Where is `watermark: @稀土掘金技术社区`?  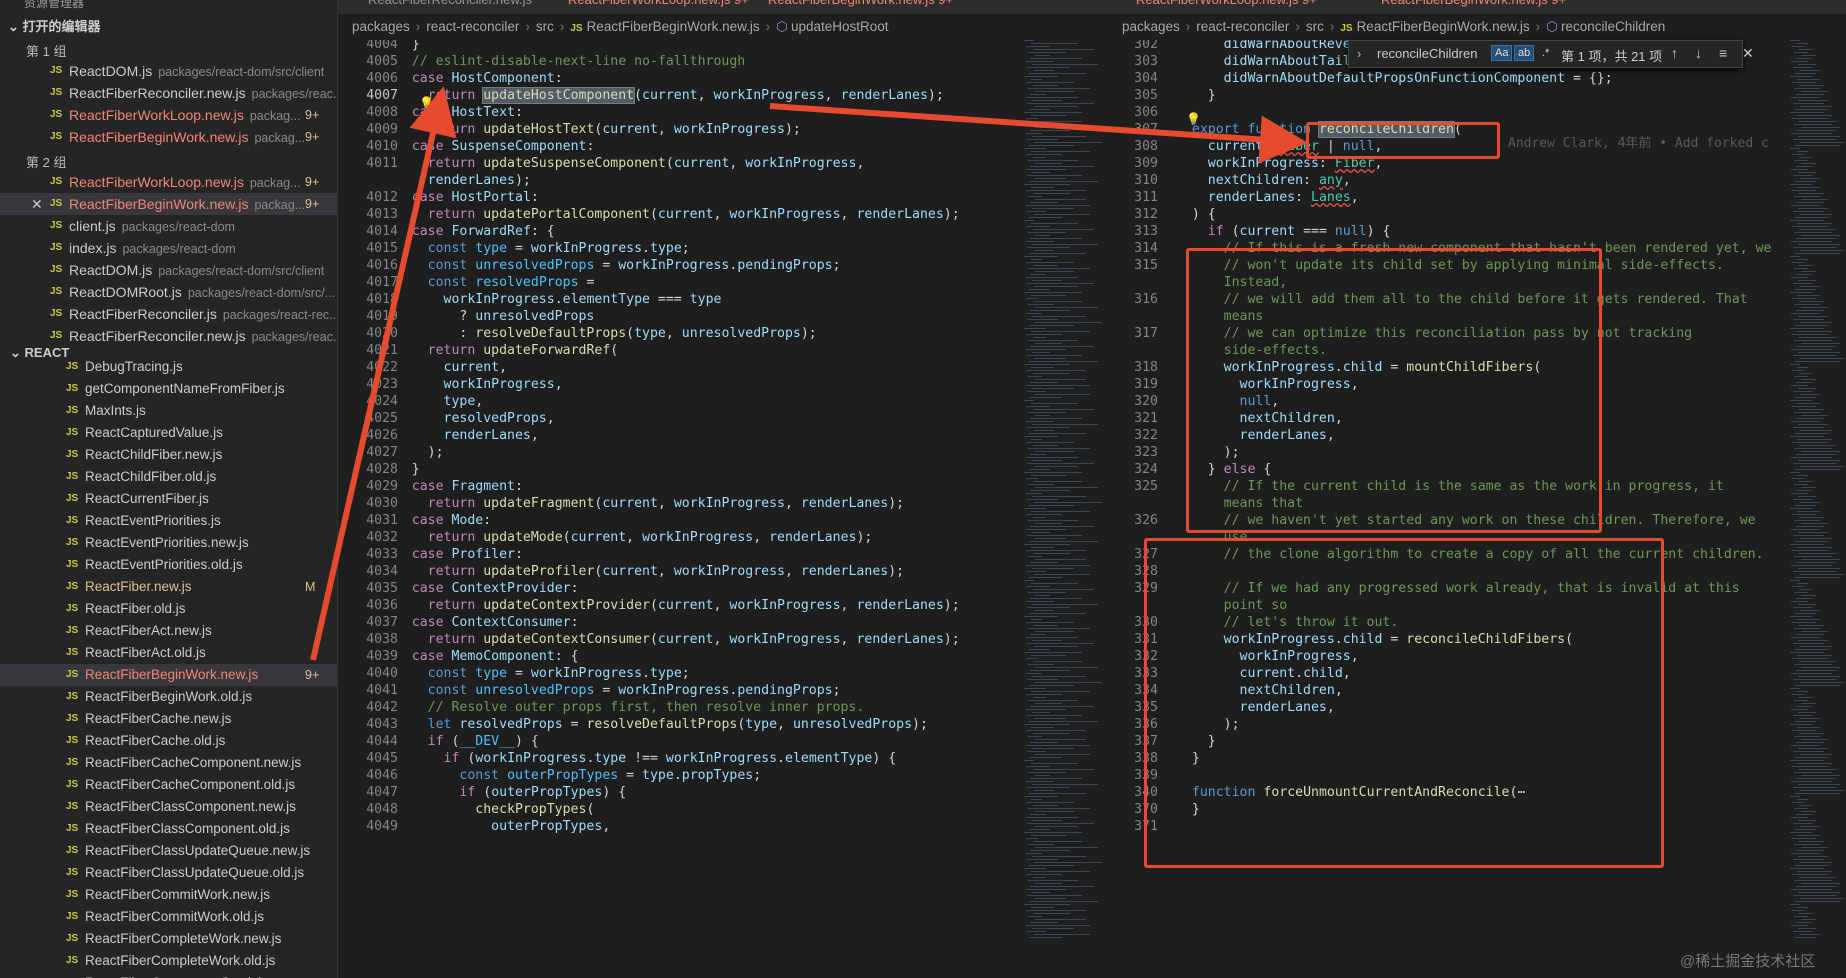
watermark: @稀土掘金技术社区 is located at coordinates (1748, 961).